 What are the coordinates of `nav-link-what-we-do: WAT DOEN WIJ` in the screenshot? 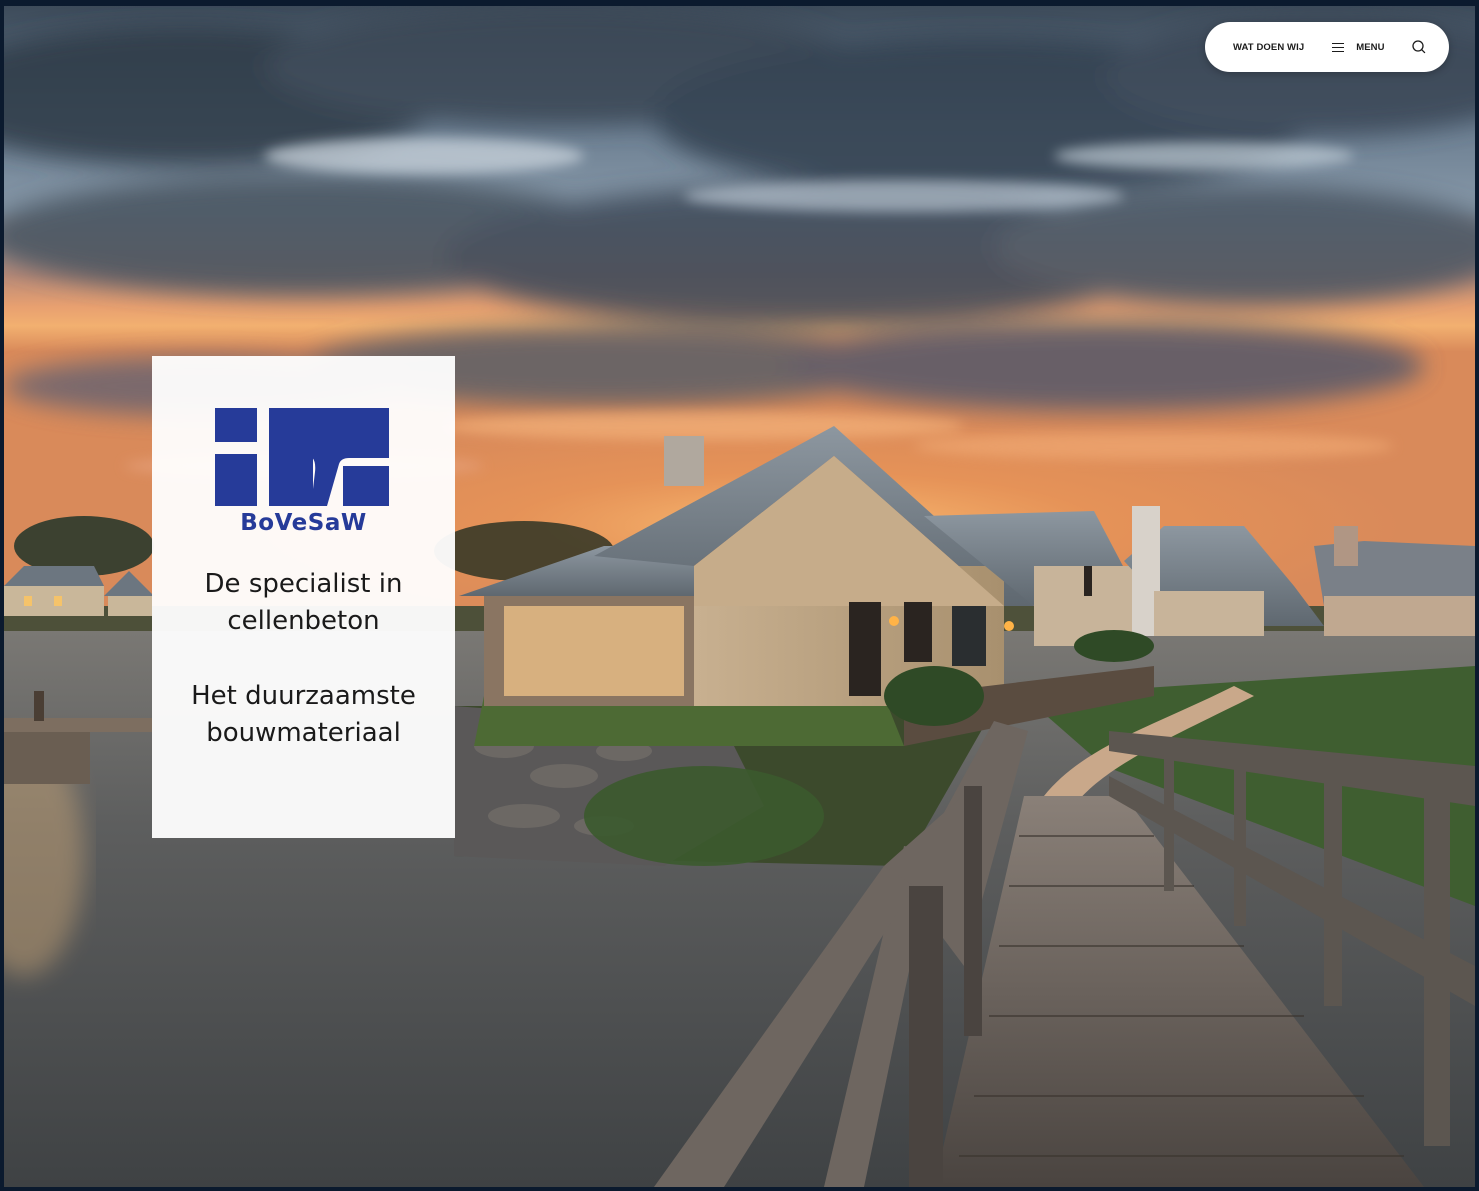 It's located at (1268, 47).